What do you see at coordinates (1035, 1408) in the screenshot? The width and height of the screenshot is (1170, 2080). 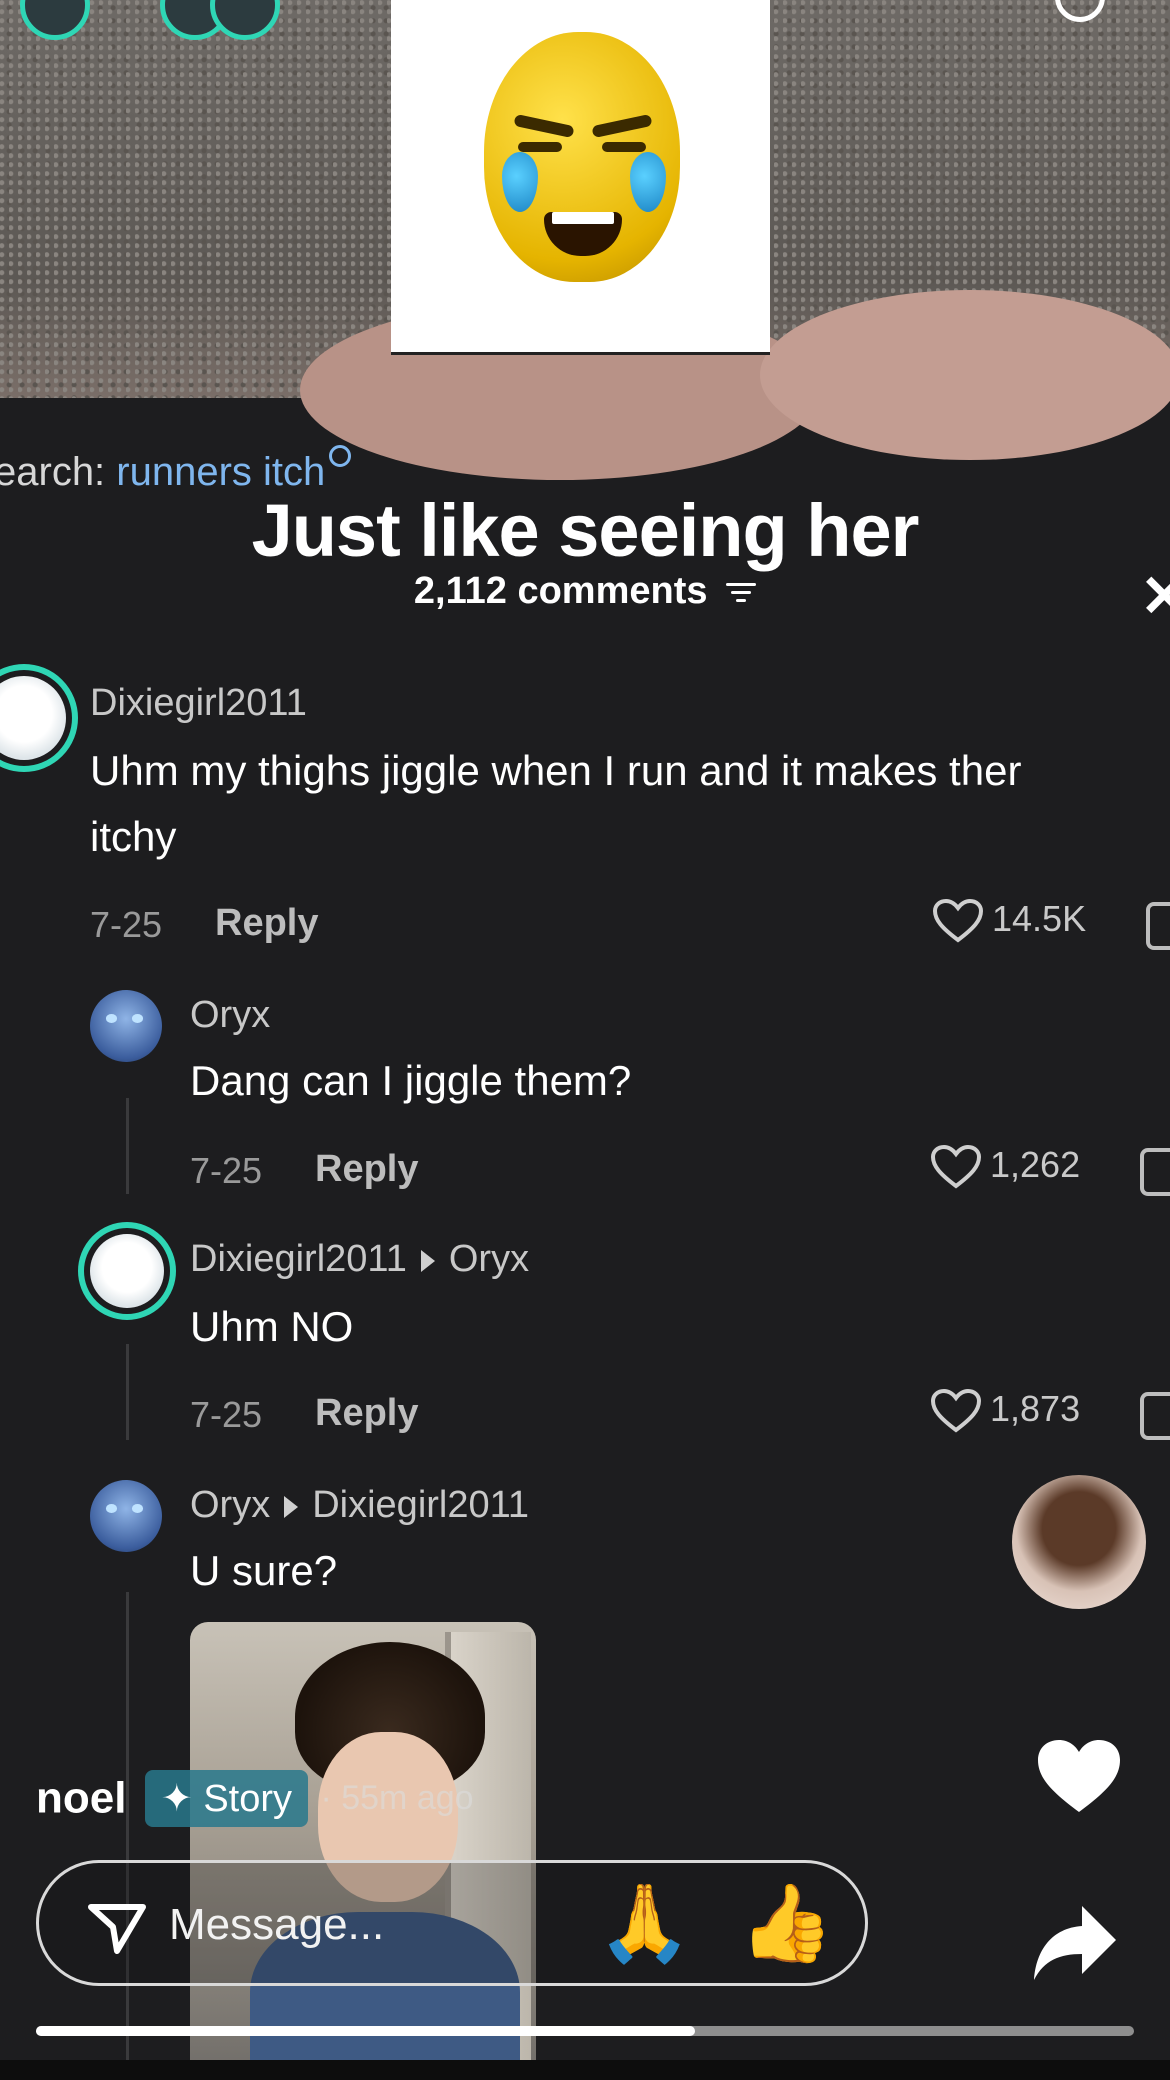 I see `like-count: 1,873` at bounding box center [1035, 1408].